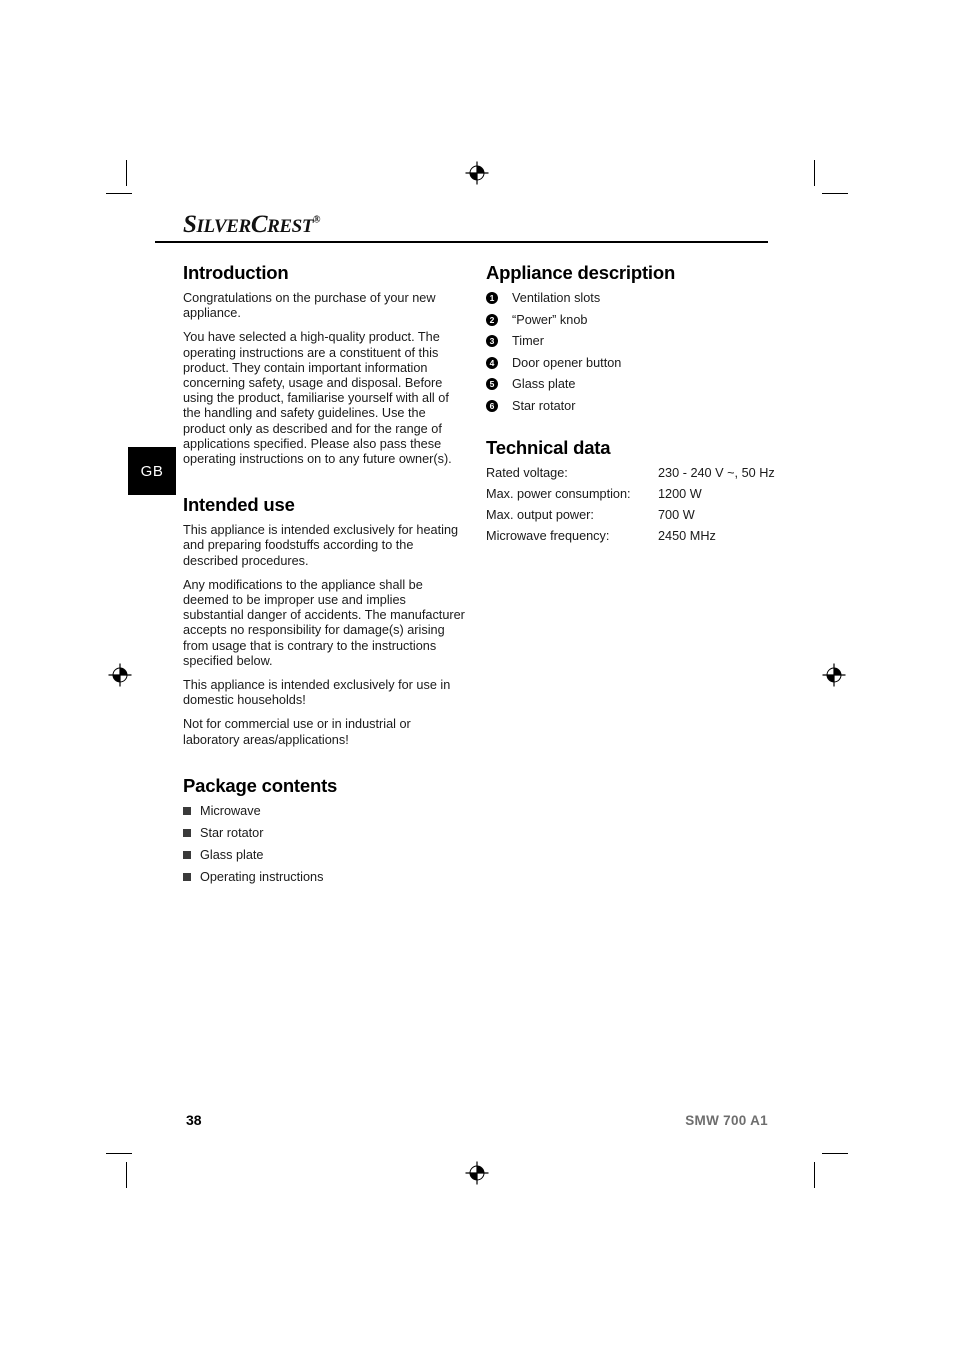  What do you see at coordinates (224, 226) in the screenshot?
I see `brand-logo-ilver: ILVER` at bounding box center [224, 226].